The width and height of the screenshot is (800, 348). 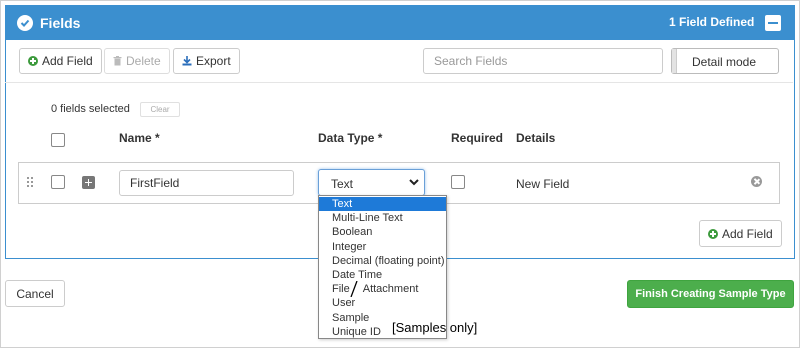 I want to click on column-header-details: Details, so click(x=536, y=138).